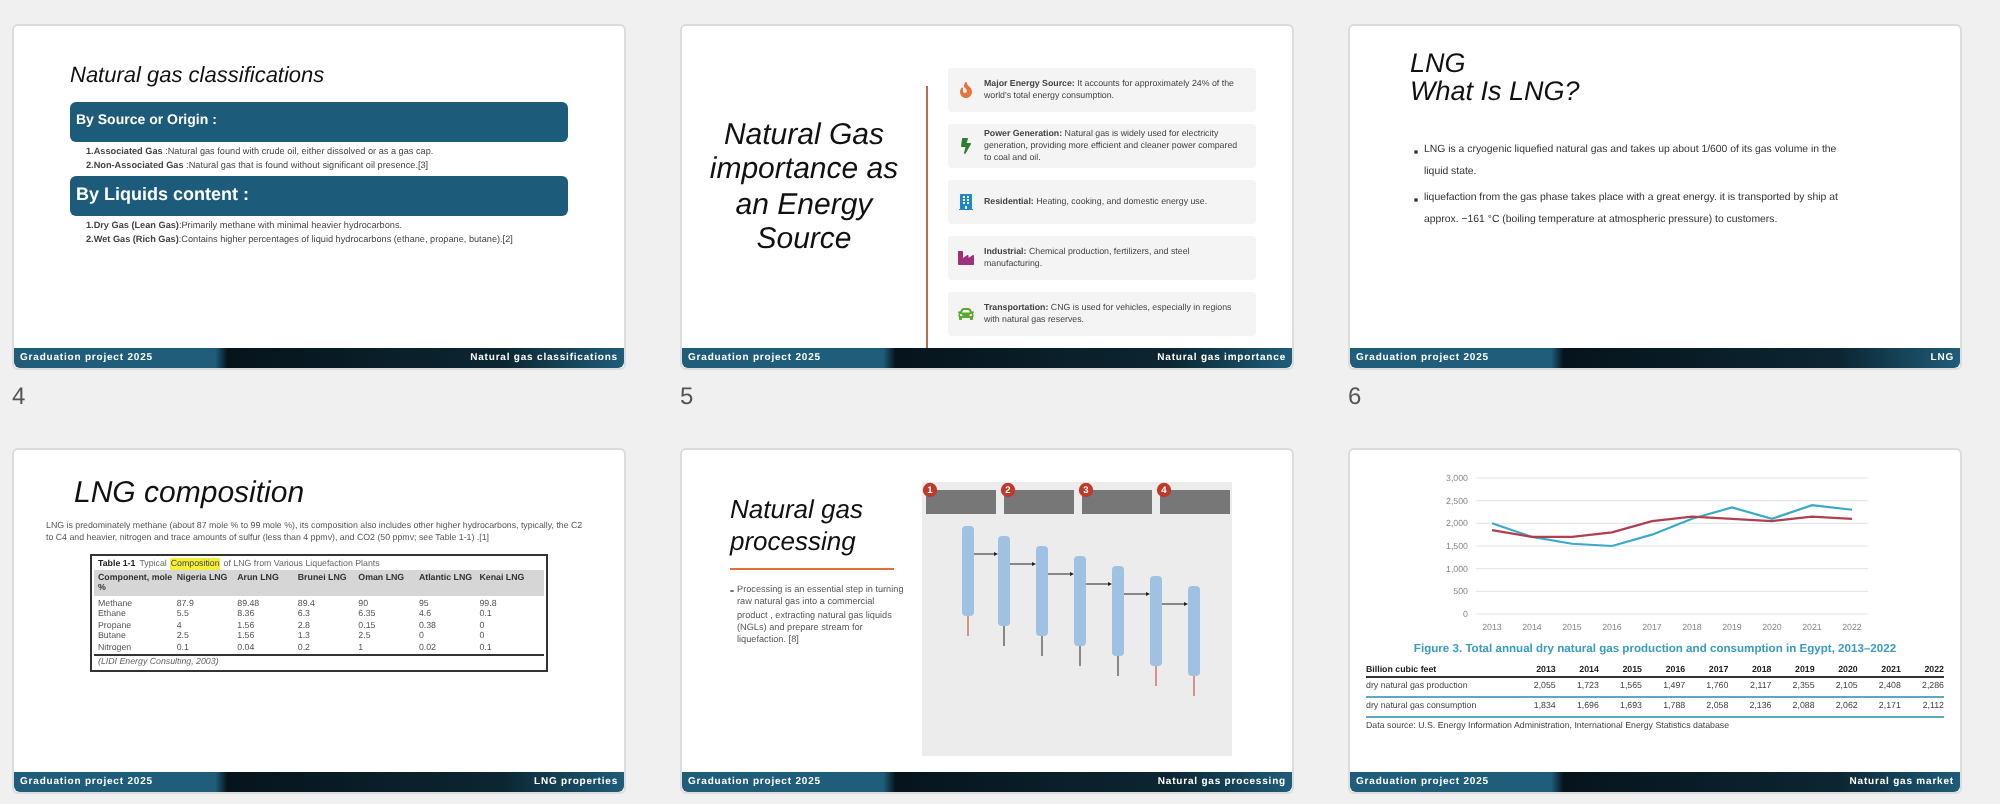 This screenshot has width=2000, height=804. What do you see at coordinates (687, 396) in the screenshot?
I see `slide-number: 5` at bounding box center [687, 396].